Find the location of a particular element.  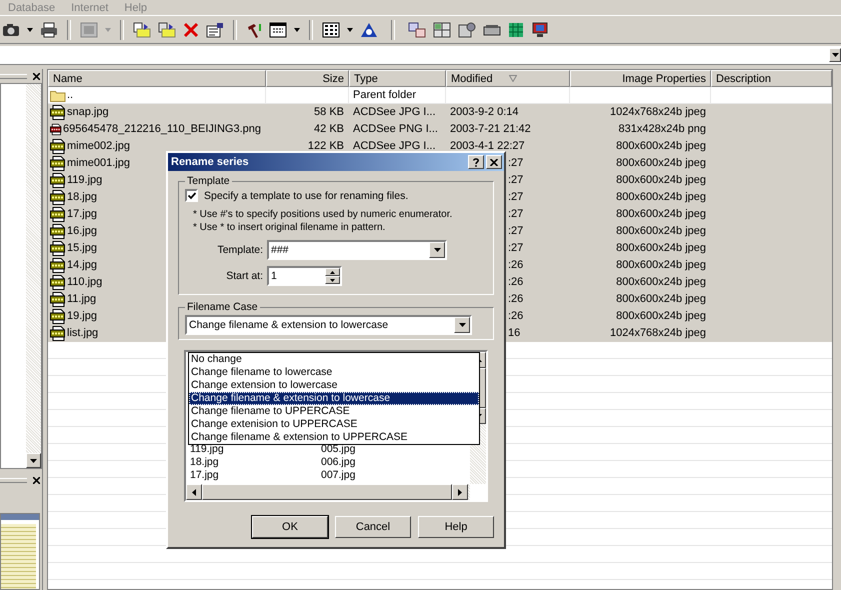

file-name: 110.jpg is located at coordinates (84, 282).